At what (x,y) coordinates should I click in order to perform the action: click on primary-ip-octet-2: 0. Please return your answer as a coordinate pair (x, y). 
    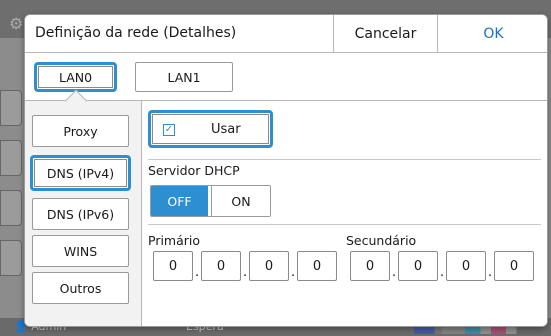
    Looking at the image, I should click on (221, 266).